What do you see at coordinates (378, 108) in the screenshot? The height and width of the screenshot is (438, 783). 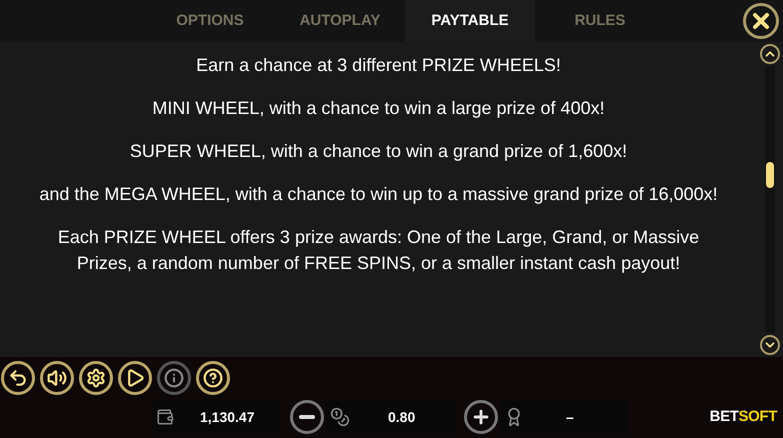 I see `paytable-text: MINI WHEEL, with a chance to win a large prize of 400x!` at bounding box center [378, 108].